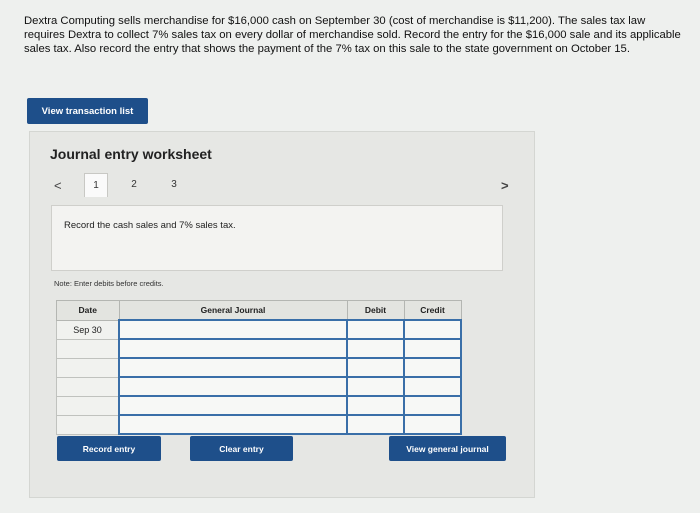  Describe the element at coordinates (174, 184) in the screenshot. I see `tab-3: 3` at that location.